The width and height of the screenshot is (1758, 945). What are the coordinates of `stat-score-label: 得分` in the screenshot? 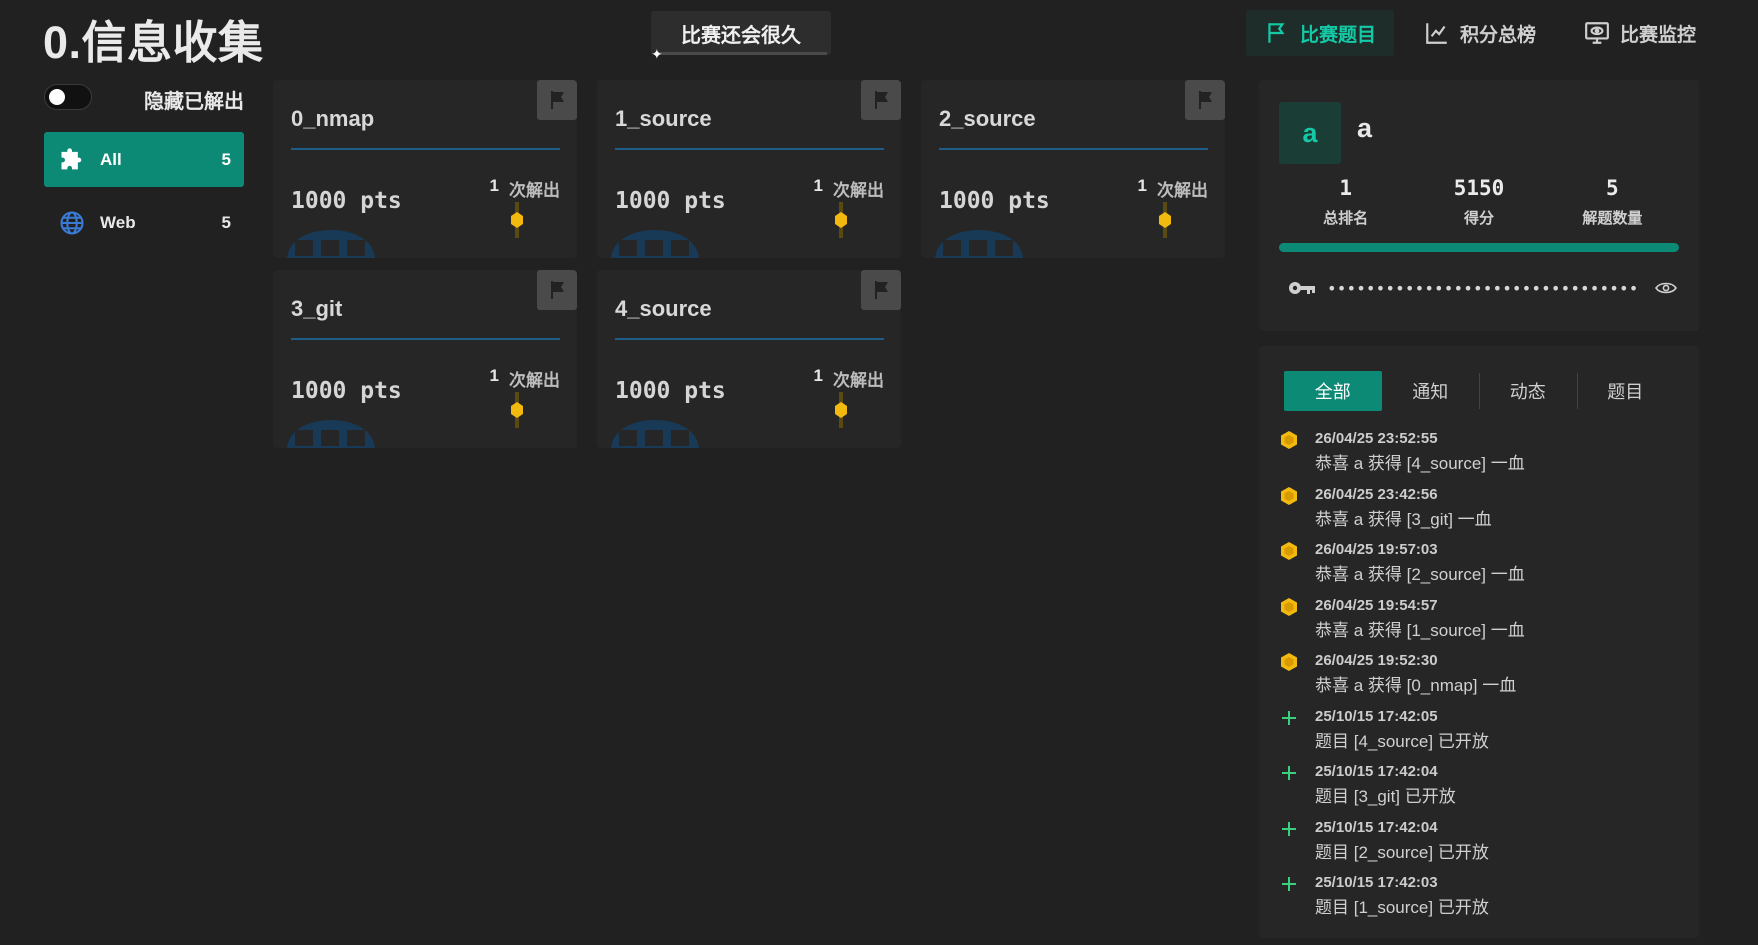 It's located at (1478, 218).